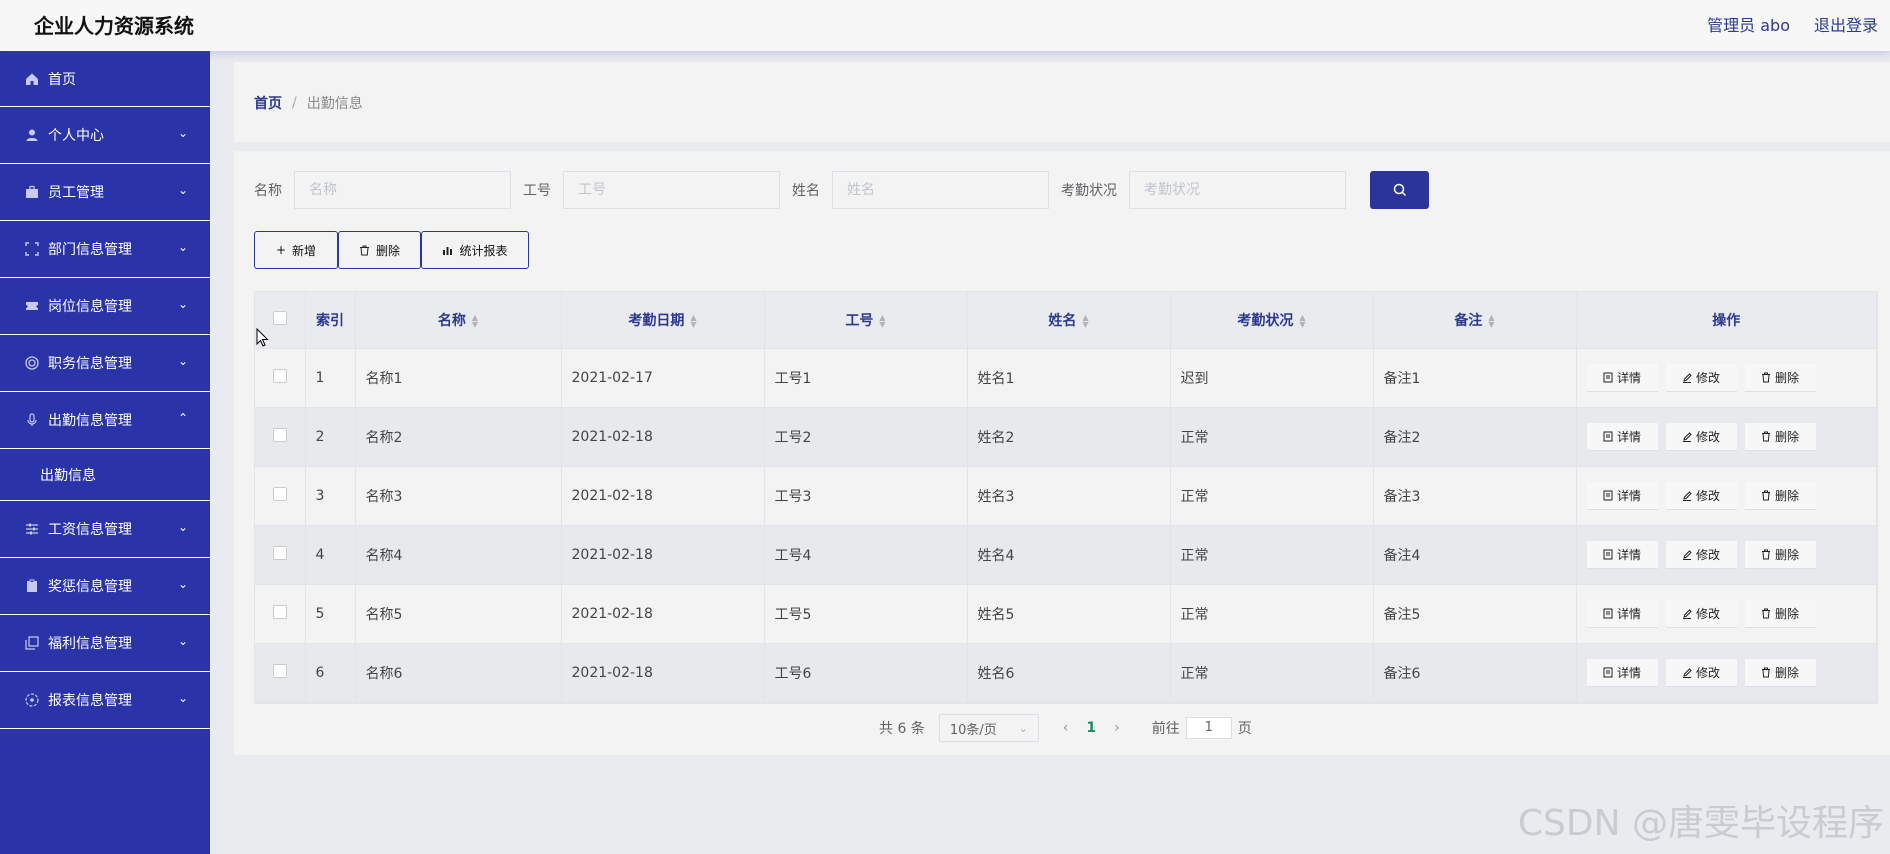 The width and height of the screenshot is (1890, 854). I want to click on table-row: 5 名称5 2021-02-18 工号5 姓名5 正常 备注5 详情 修改 删除, so click(1066, 614).